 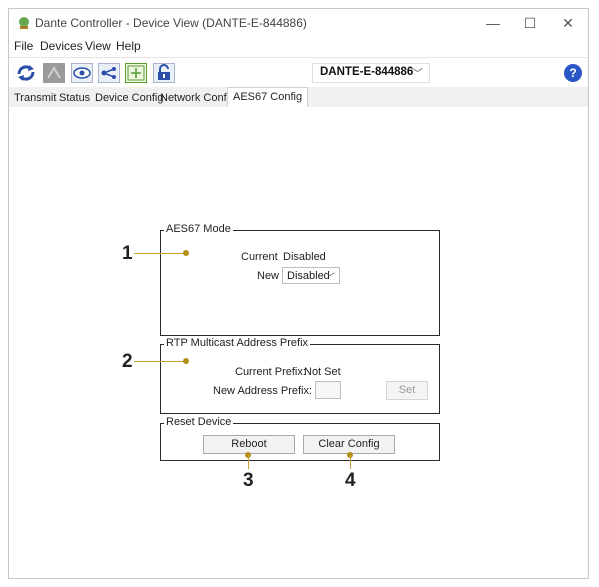 I want to click on minimize-button: —, so click(x=493, y=23).